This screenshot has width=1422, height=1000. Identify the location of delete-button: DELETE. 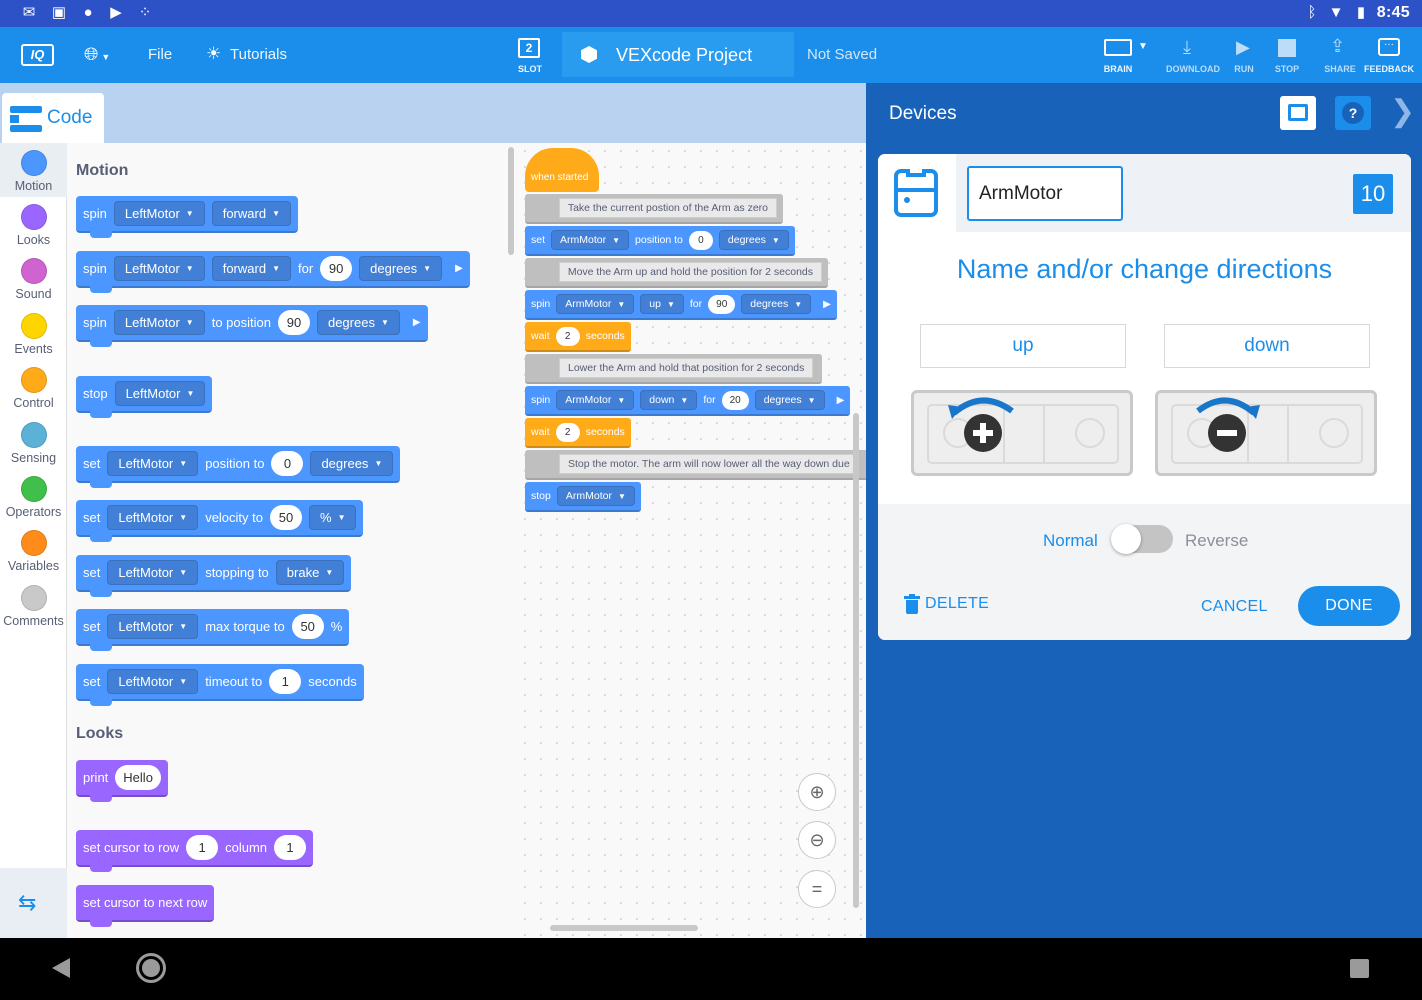
(946, 604).